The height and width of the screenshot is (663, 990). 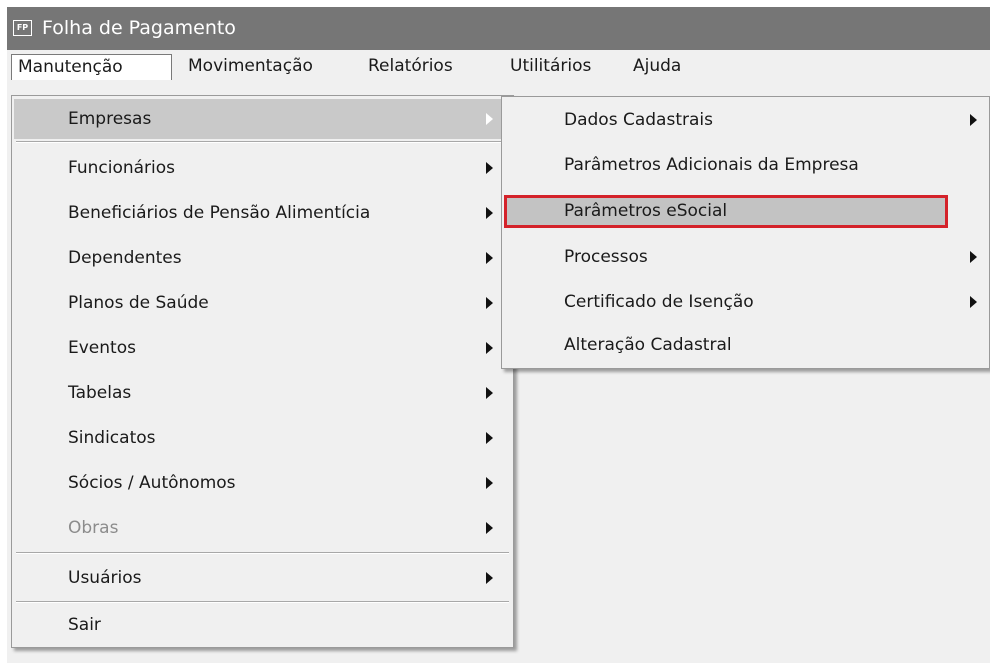 I want to click on app-icon: FP, so click(x=22, y=28).